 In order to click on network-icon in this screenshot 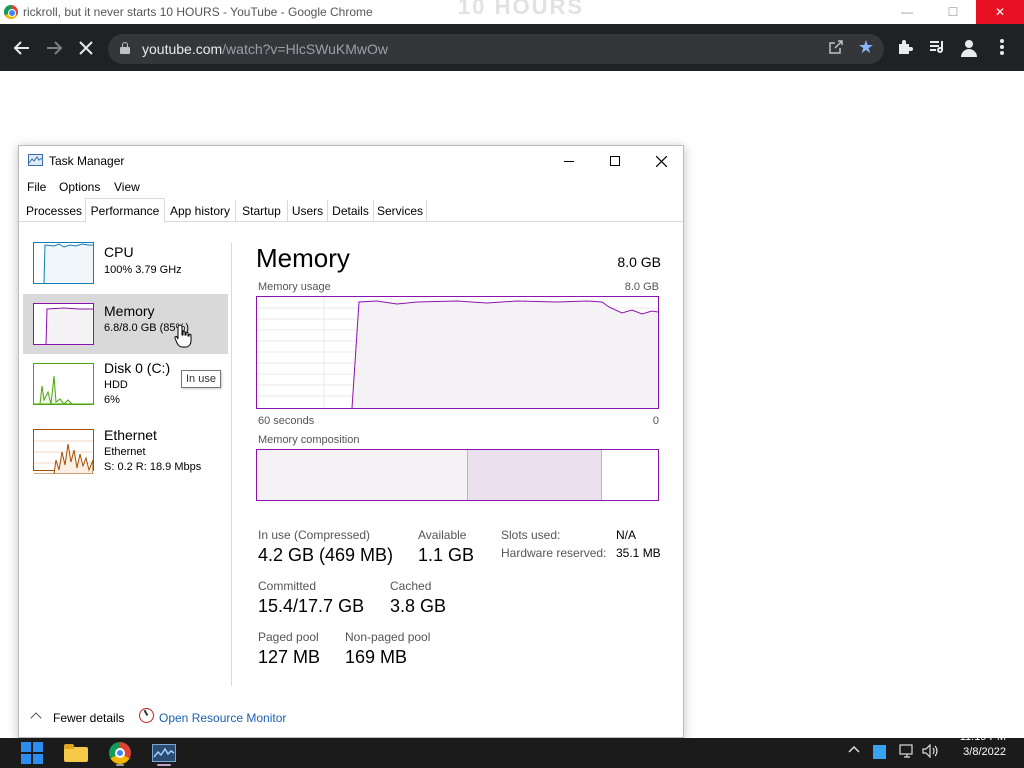, I will do `click(907, 752)`.